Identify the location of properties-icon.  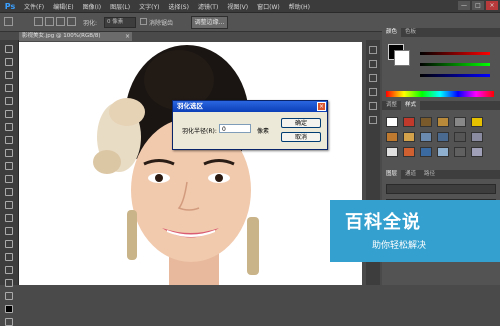
(373, 78).